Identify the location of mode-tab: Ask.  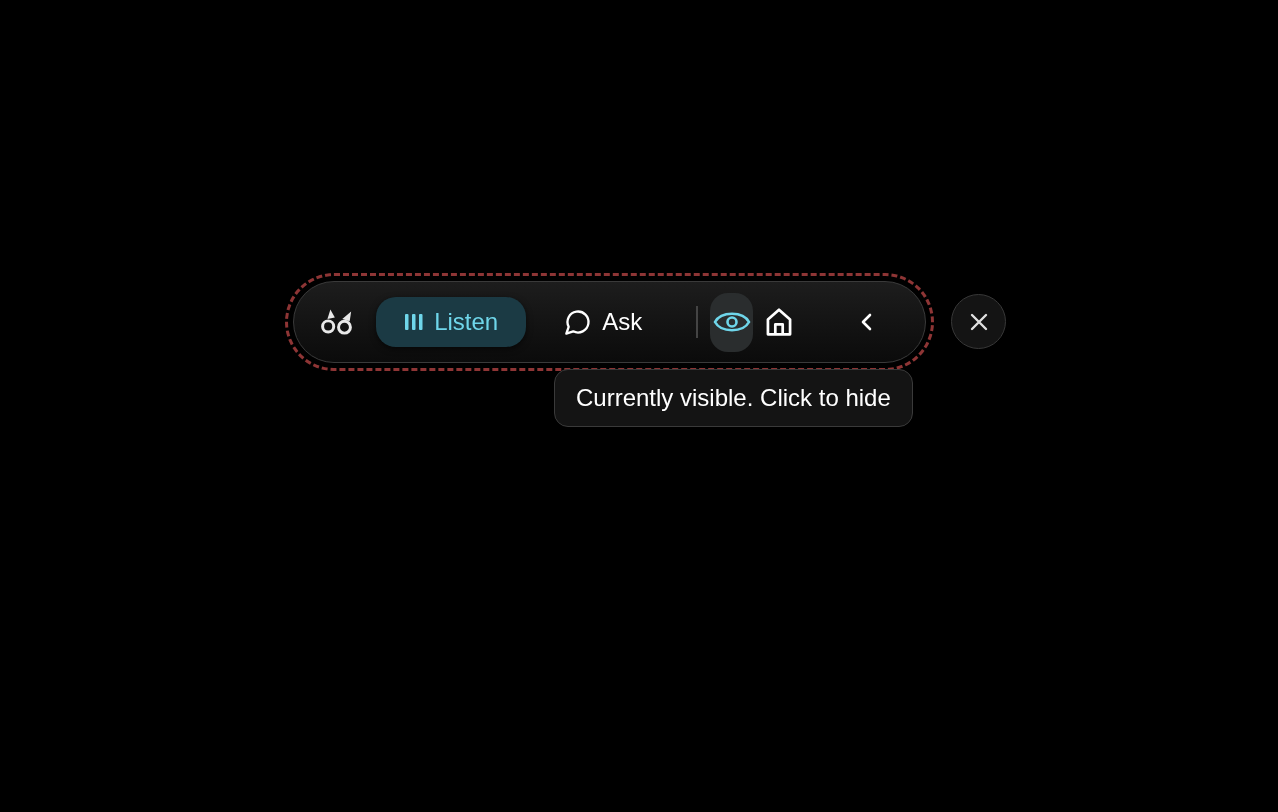
(603, 322).